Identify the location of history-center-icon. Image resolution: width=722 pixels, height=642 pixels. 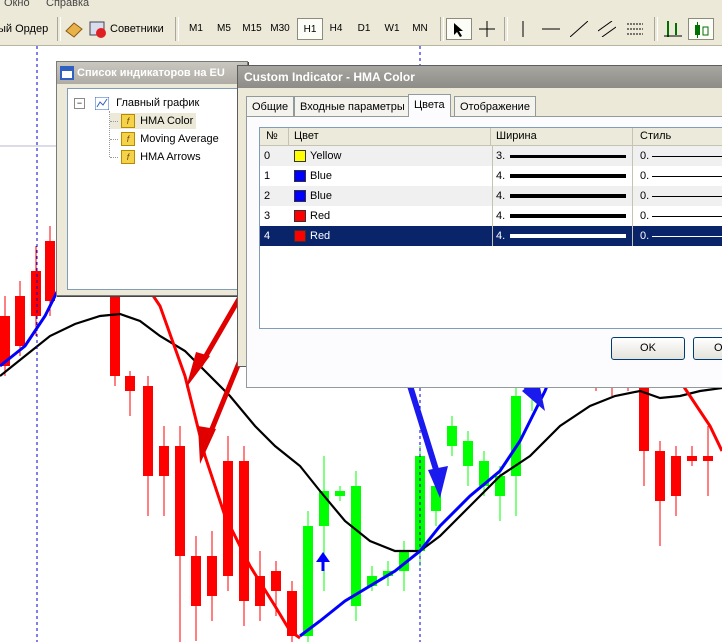
(74, 29).